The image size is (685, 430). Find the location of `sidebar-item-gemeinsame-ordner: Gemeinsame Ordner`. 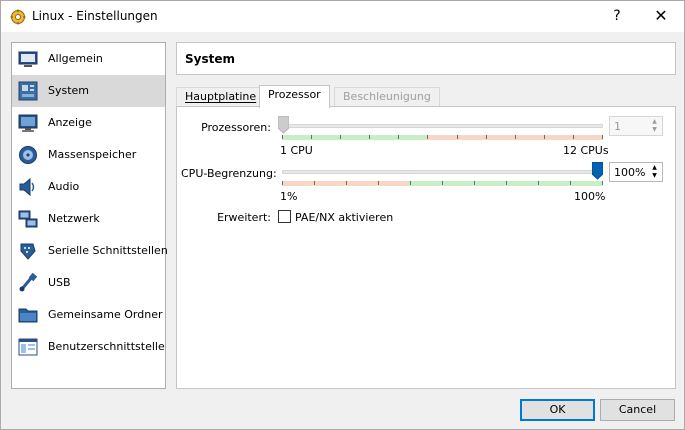

sidebar-item-gemeinsame-ordner: Gemeinsame Ordner is located at coordinates (88, 315).